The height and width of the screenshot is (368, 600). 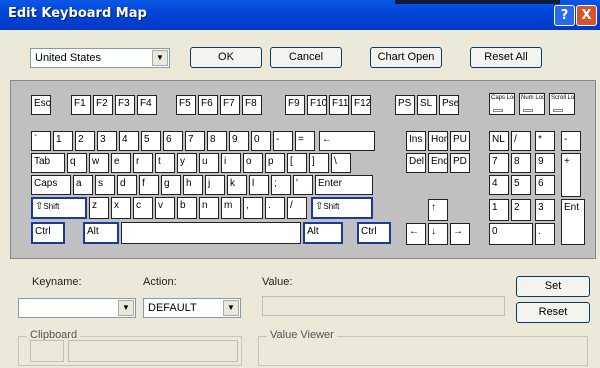 I want to click on key-4: 4, so click(x=129, y=141).